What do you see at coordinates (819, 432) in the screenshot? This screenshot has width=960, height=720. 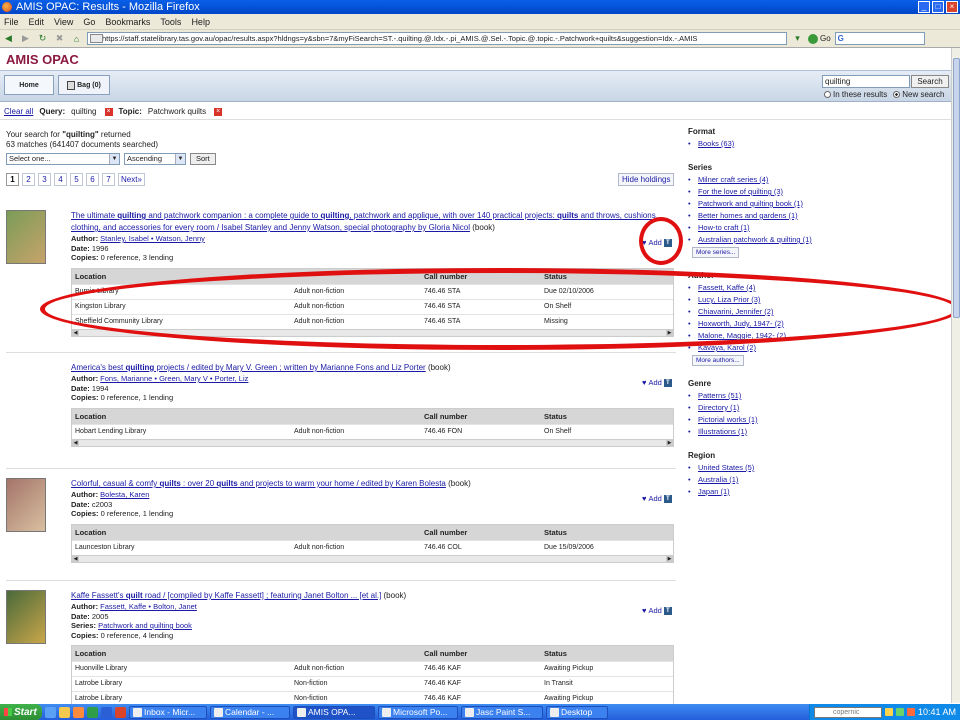 I see `facet-item: Illustrations (1)` at bounding box center [819, 432].